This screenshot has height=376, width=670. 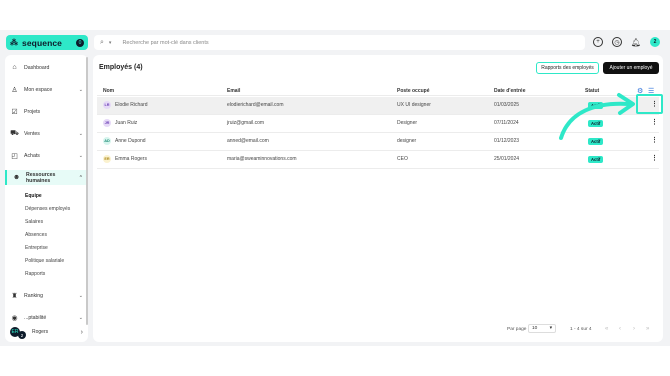 I want to click on status-badge: Actif, so click(x=596, y=159).